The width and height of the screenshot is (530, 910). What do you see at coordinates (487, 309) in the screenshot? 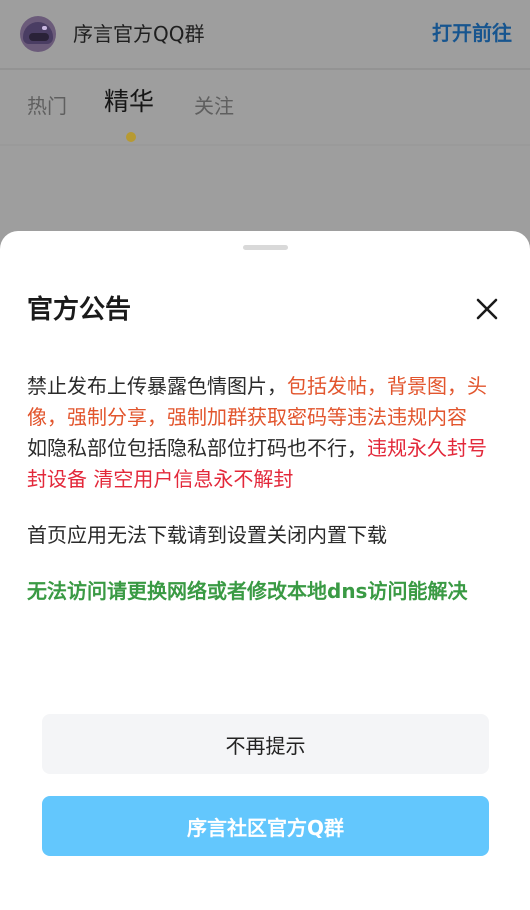
I see `close-icon` at bounding box center [487, 309].